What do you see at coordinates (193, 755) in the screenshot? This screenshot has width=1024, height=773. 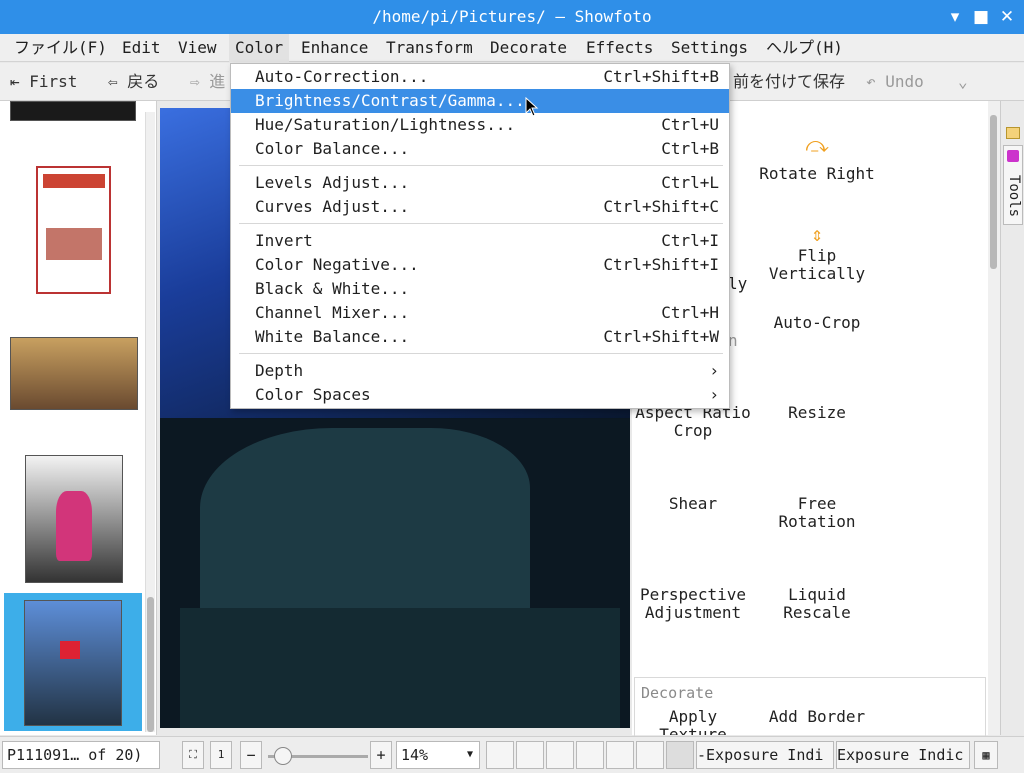 I see `zoom-fit-icon: ⛶` at bounding box center [193, 755].